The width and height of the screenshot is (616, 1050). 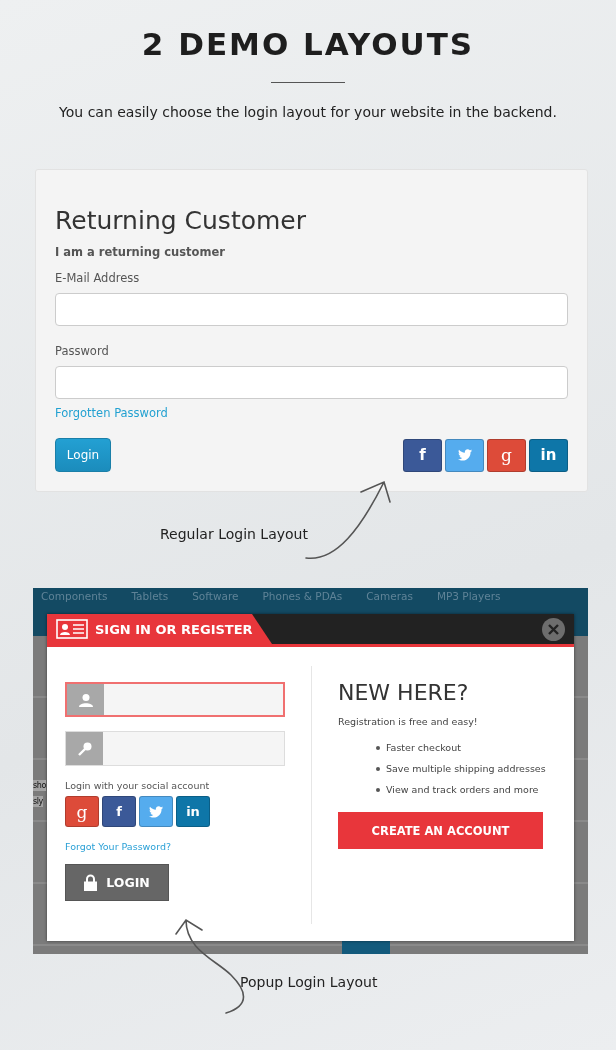 What do you see at coordinates (466, 768) in the screenshot?
I see `benefit-item: Save multiple shipping addresses` at bounding box center [466, 768].